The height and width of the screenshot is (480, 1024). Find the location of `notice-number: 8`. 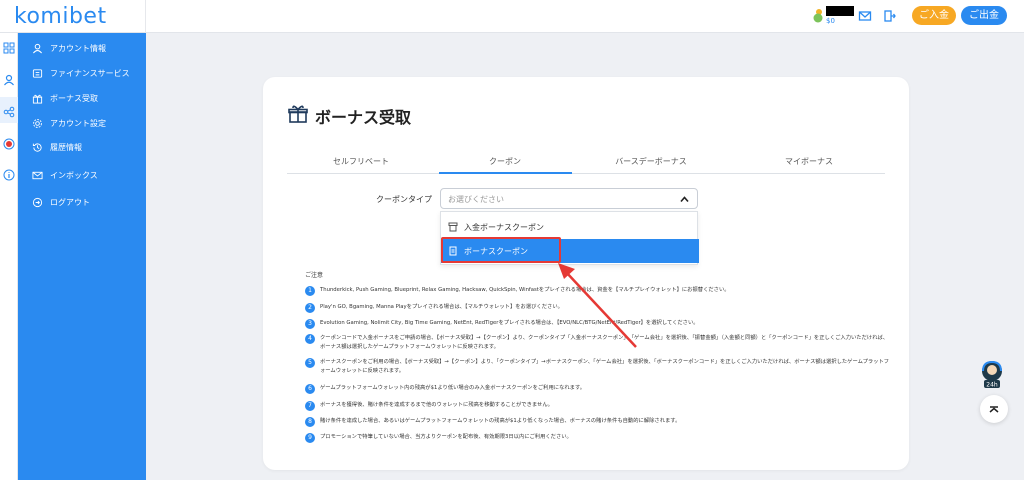

notice-number: 8 is located at coordinates (310, 421).